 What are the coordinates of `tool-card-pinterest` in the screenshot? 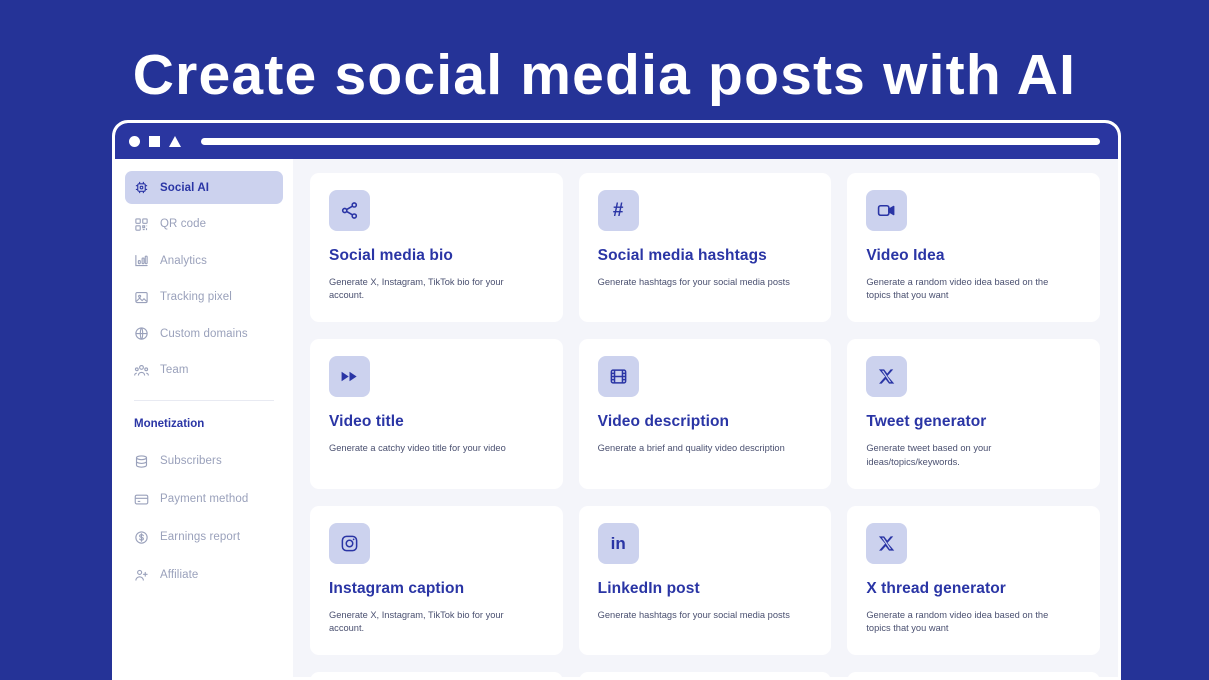 It's located at (436, 674).